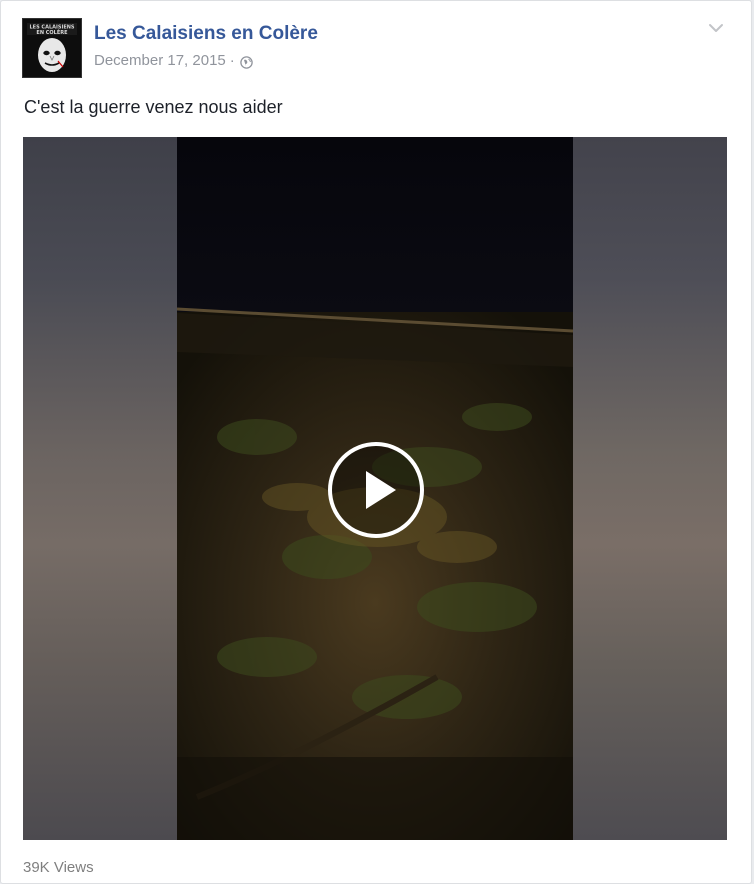 The width and height of the screenshot is (754, 884). I want to click on avatar-image: LES CALAISIENS EN COLÈRE, so click(52, 48).